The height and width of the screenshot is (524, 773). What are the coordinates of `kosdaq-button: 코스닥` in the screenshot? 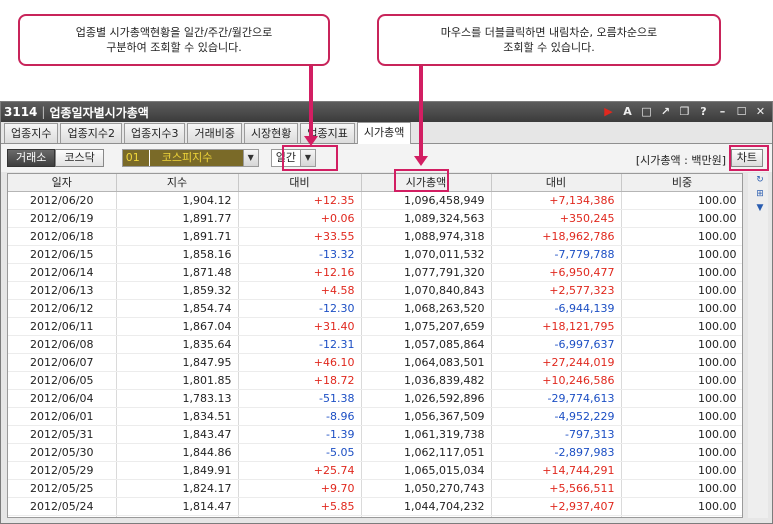 It's located at (79, 158).